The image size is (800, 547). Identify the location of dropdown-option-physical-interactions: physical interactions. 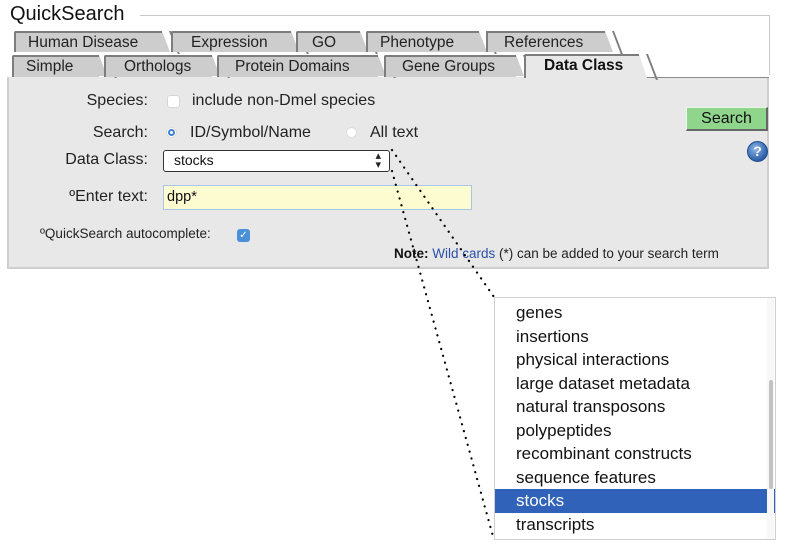
(635, 360).